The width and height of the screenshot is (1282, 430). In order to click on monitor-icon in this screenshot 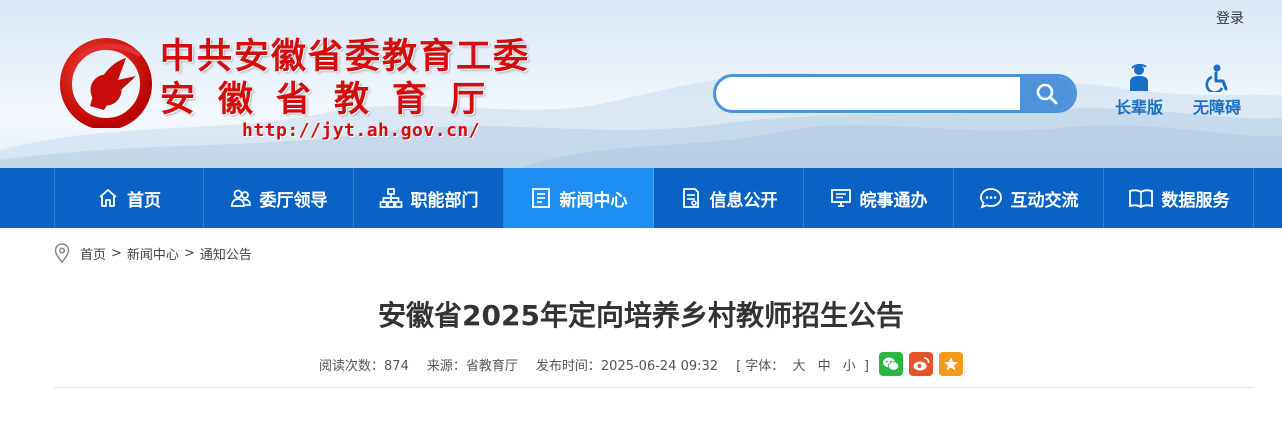, I will do `click(840, 198)`.